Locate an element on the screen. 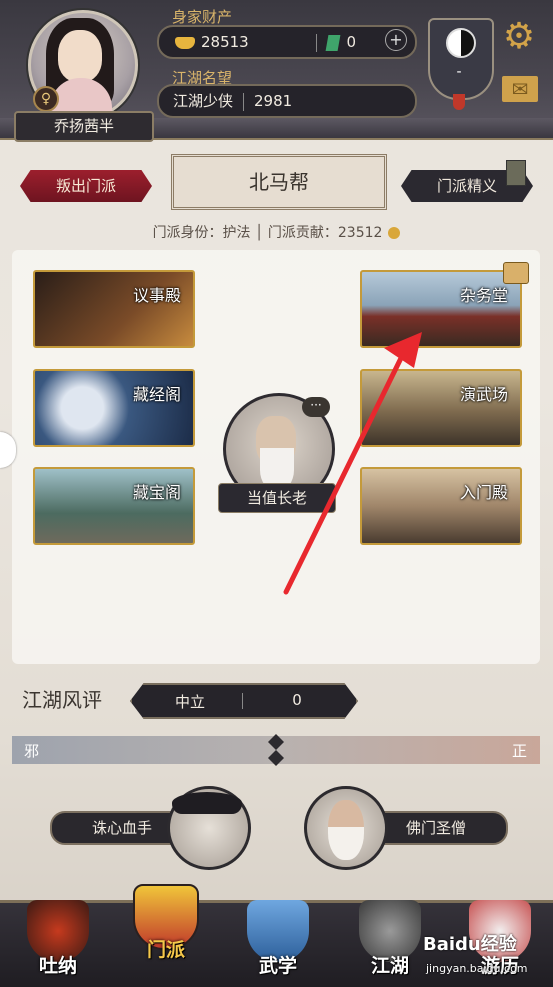 This screenshot has height=987, width=553. nav-label: 门派 is located at coordinates (165, 950).